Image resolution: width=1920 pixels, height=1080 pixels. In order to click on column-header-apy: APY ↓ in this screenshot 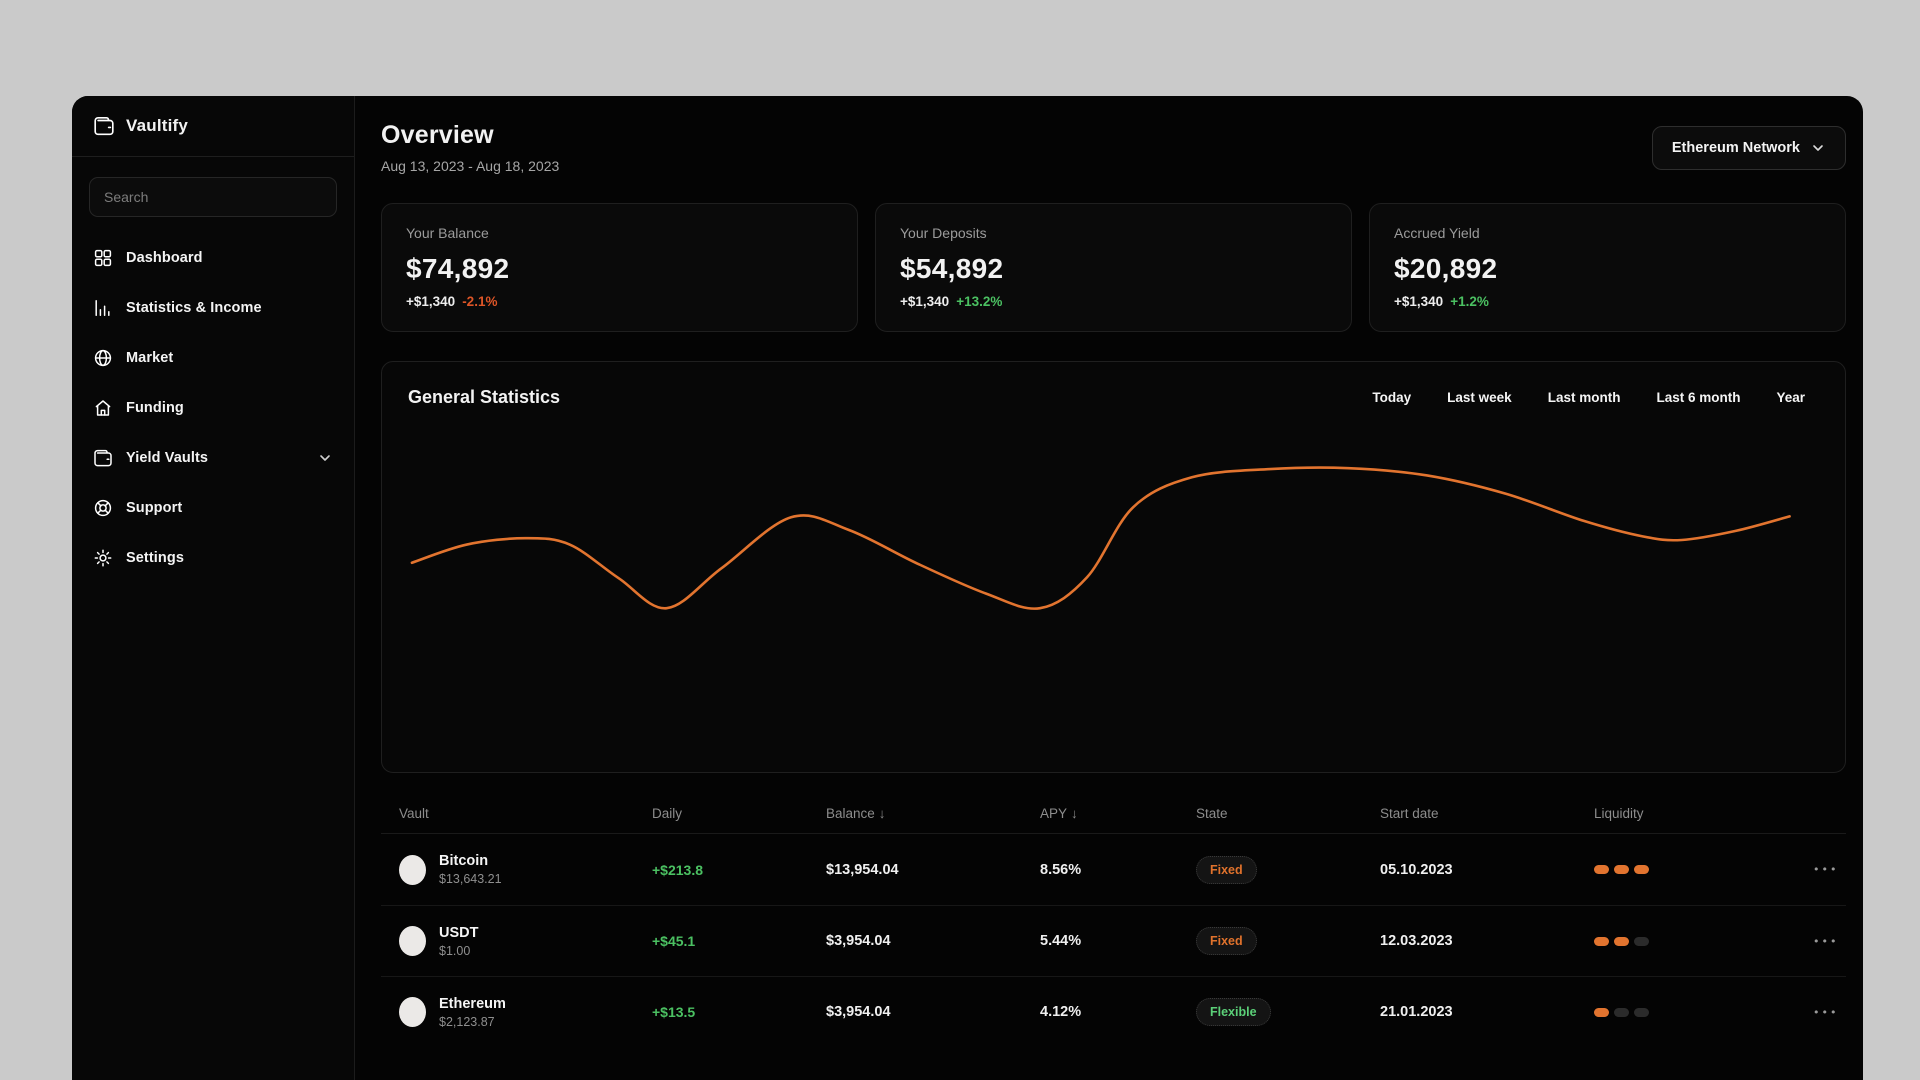, I will do `click(1118, 813)`.